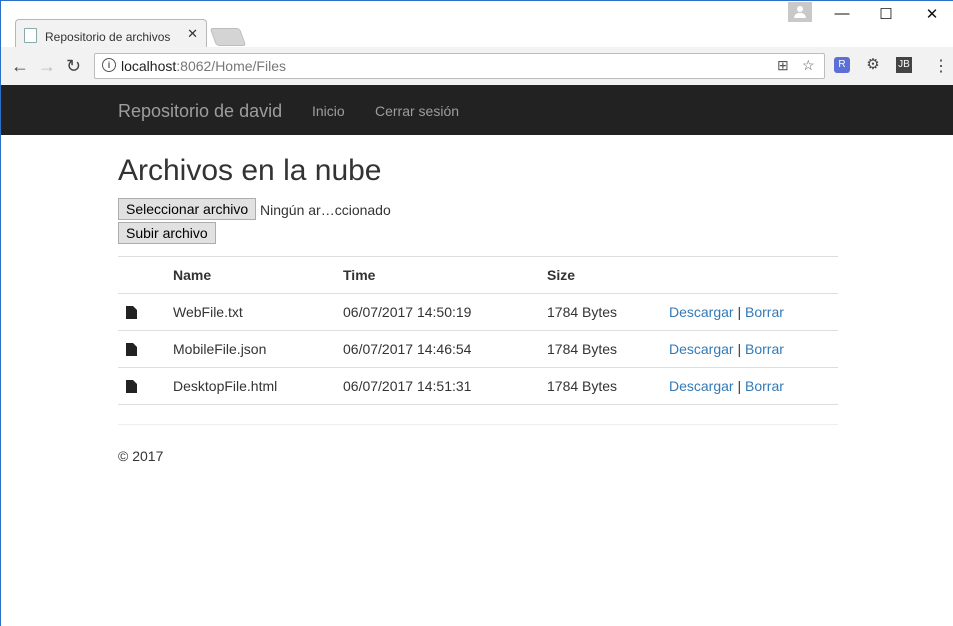  What do you see at coordinates (873, 65) in the screenshot?
I see `extension-gear-icon: ⚙` at bounding box center [873, 65].